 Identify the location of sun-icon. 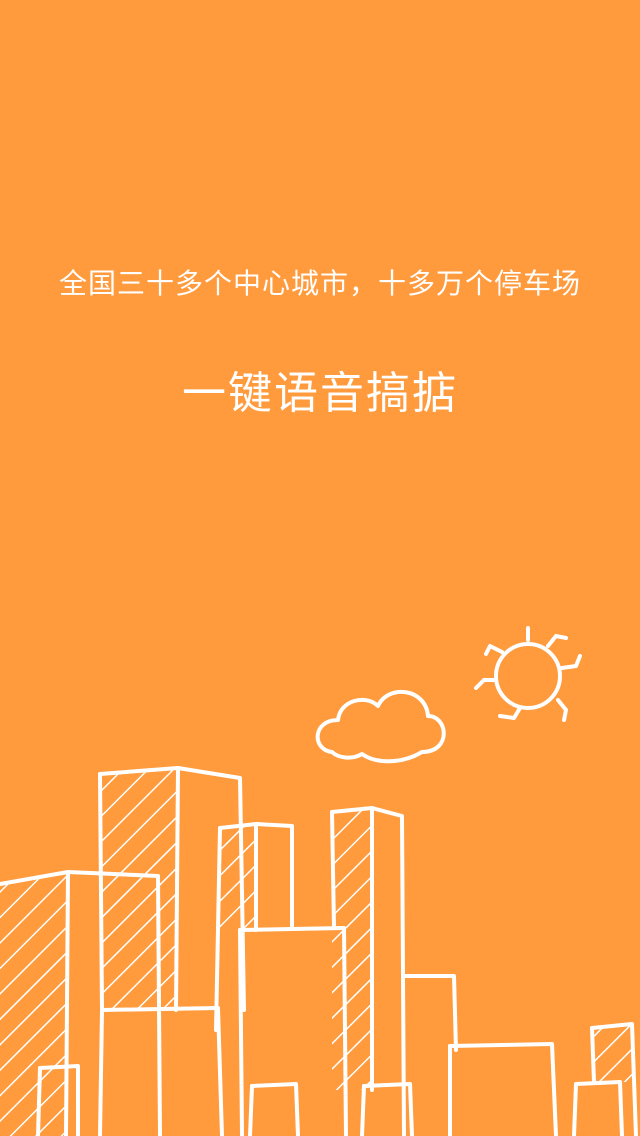
(528, 674).